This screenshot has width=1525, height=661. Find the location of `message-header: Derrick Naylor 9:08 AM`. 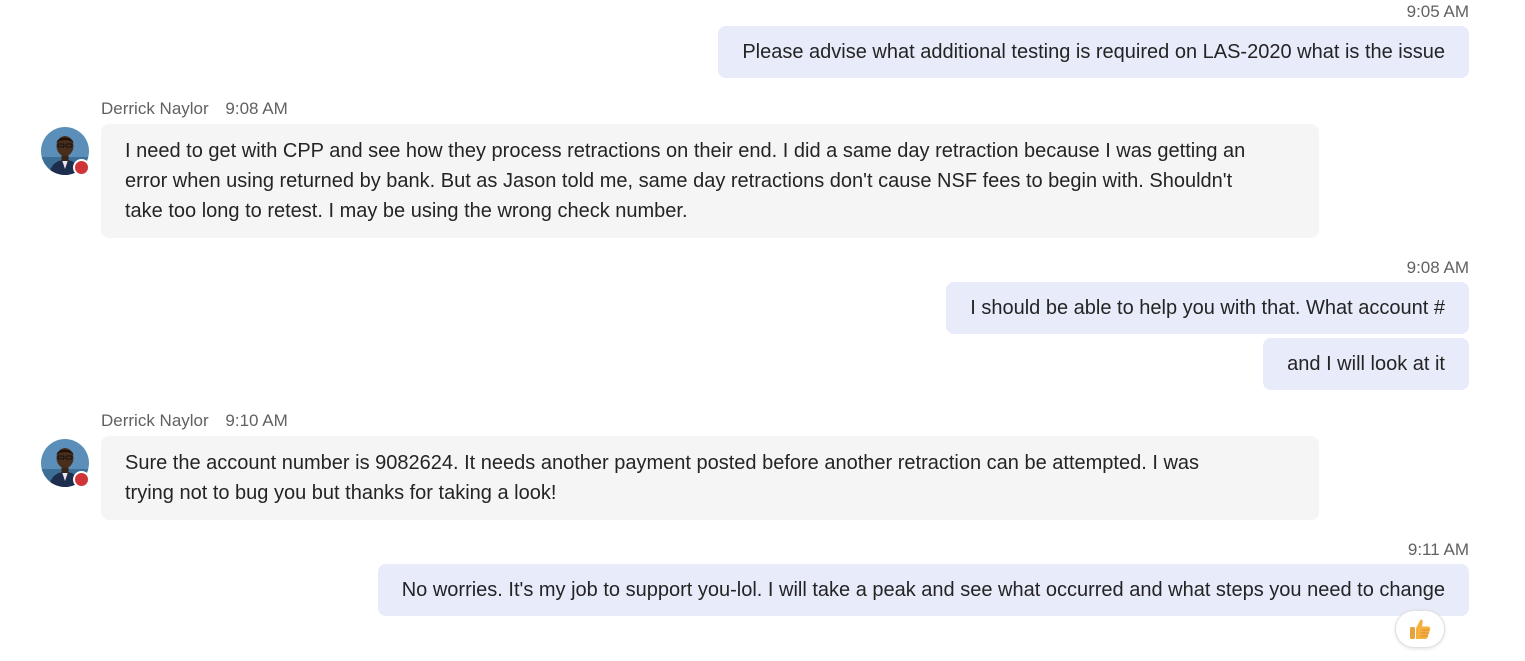

message-header: Derrick Naylor 9:08 AM is located at coordinates (194, 109).